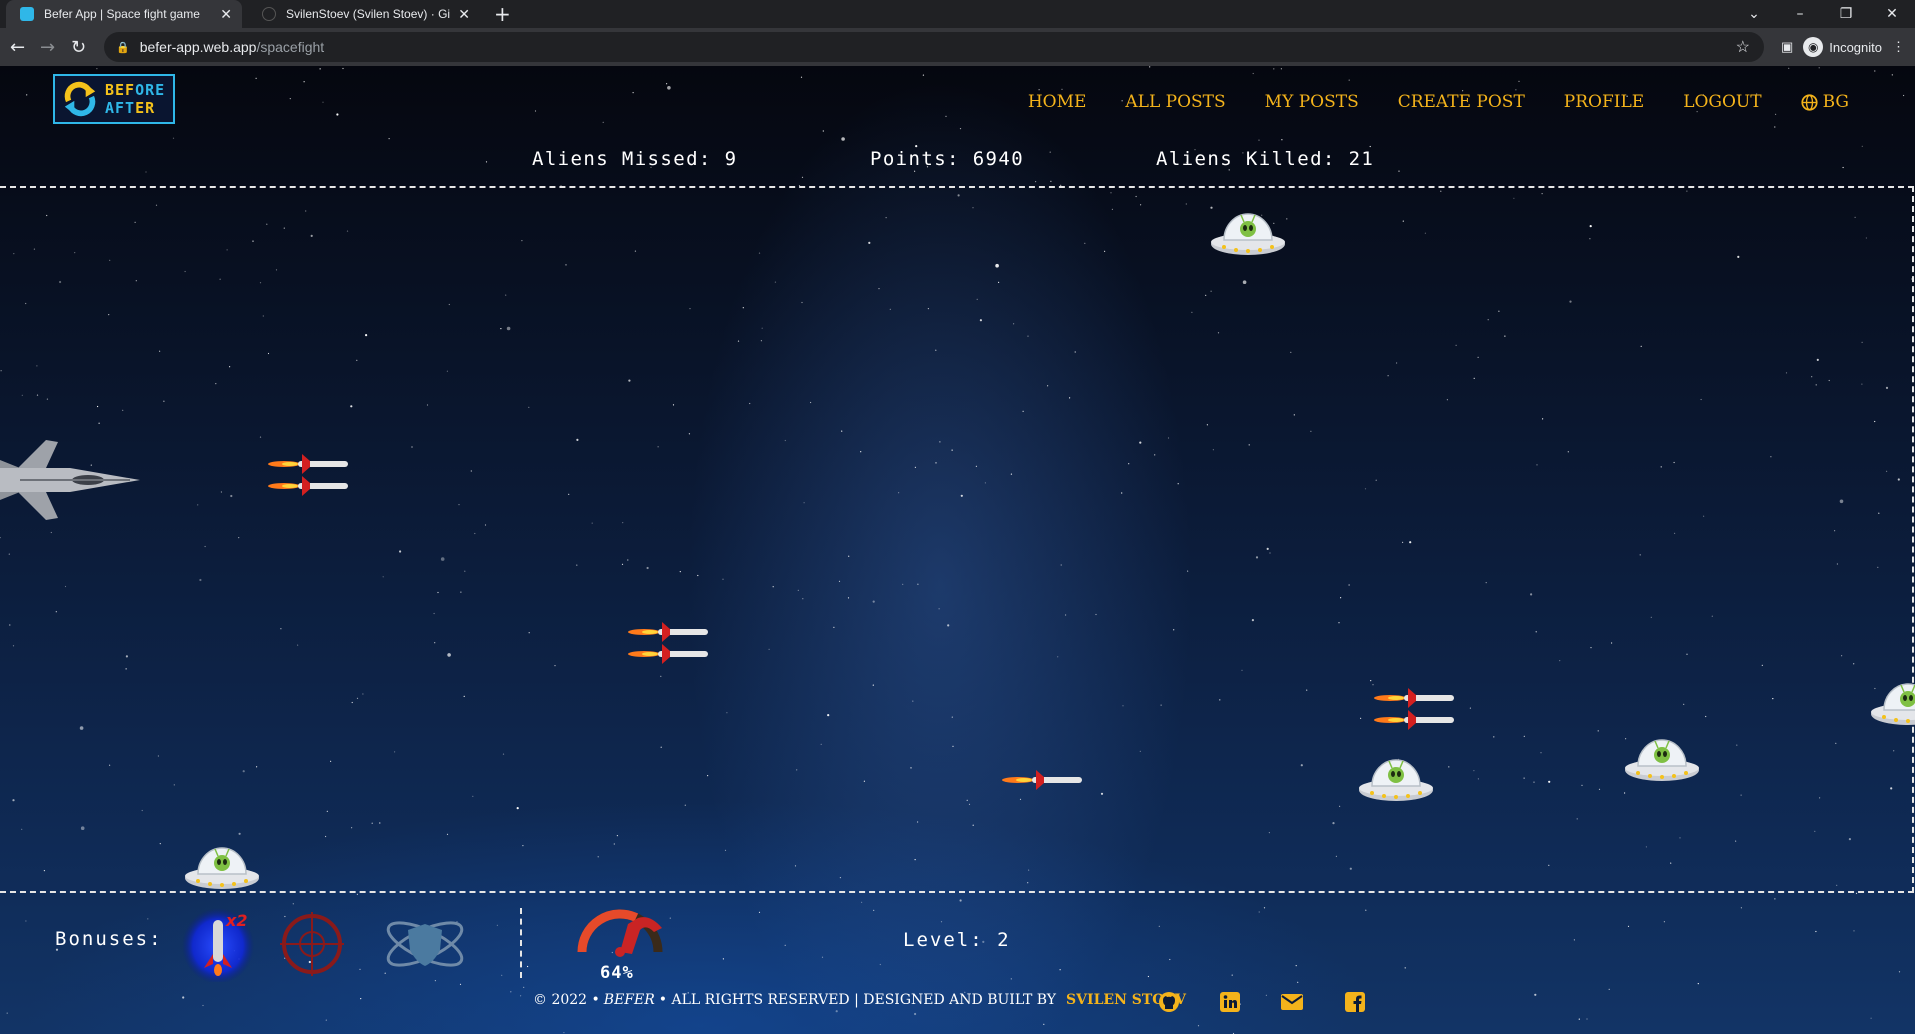  Describe the element at coordinates (120, 108) in the screenshot. I see `logo-text-after-a: AFT` at that location.